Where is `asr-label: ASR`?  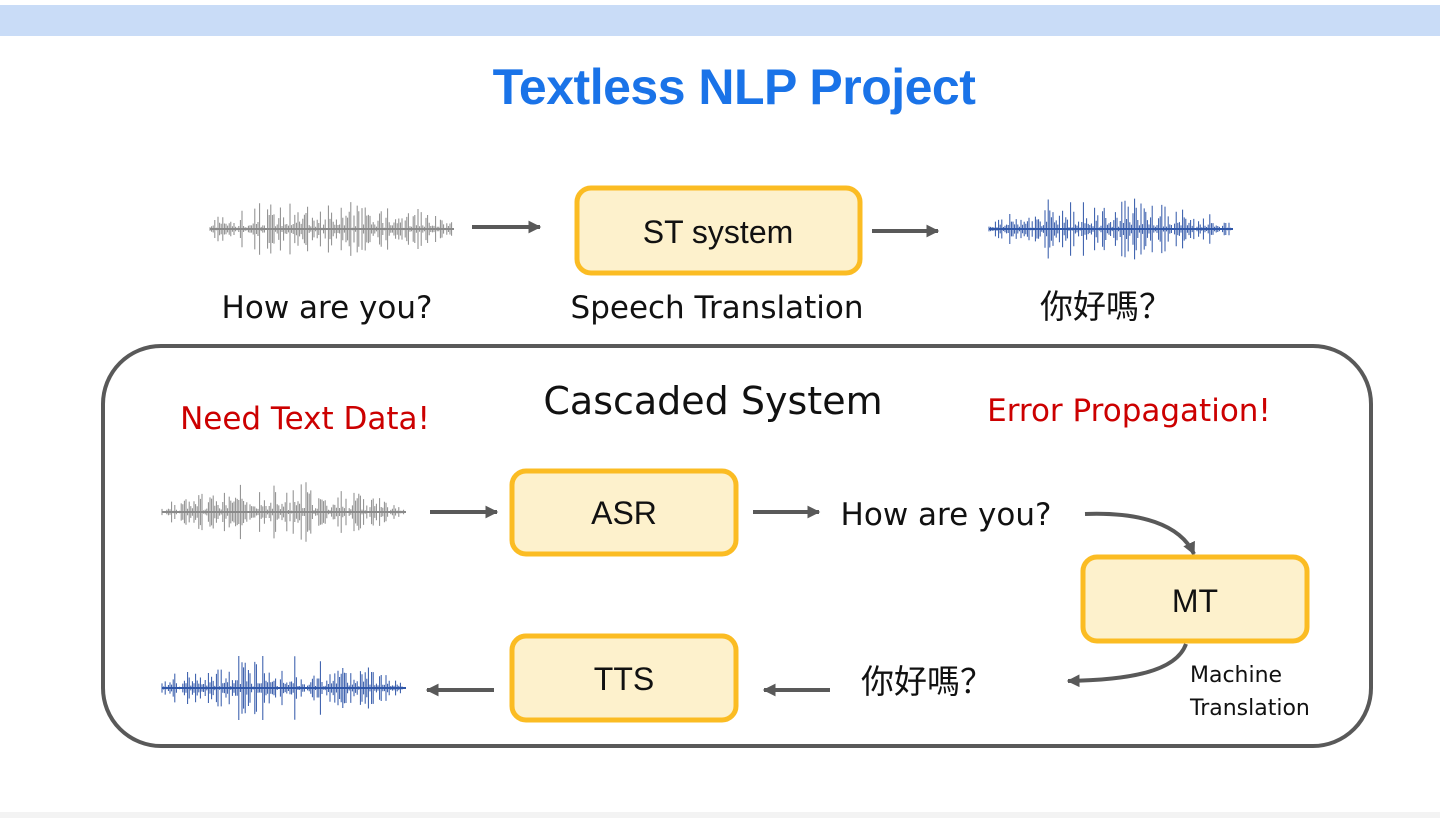
asr-label: ASR is located at coordinates (624, 513).